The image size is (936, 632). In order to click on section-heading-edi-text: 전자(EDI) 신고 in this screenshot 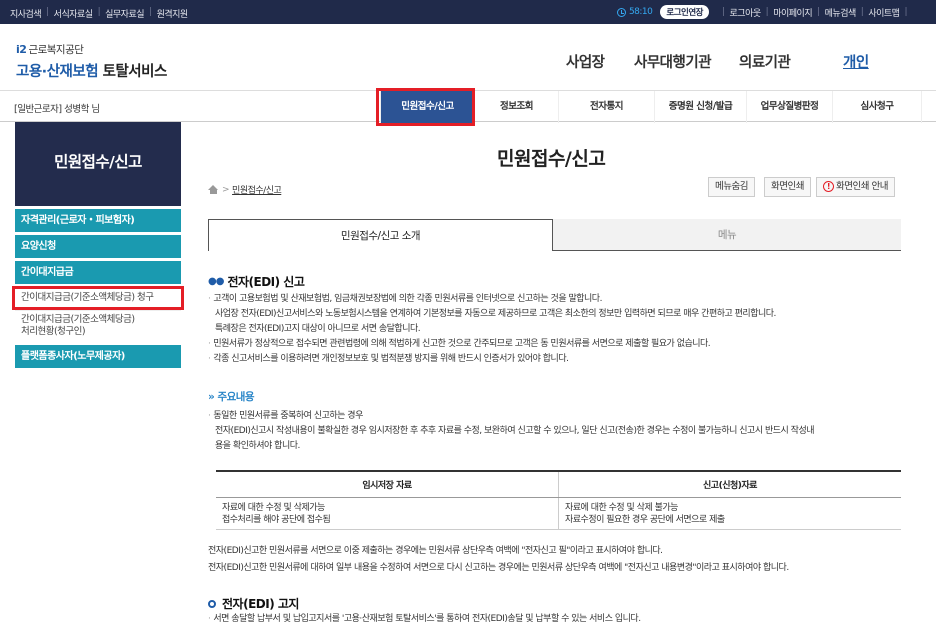, I will do `click(266, 282)`.